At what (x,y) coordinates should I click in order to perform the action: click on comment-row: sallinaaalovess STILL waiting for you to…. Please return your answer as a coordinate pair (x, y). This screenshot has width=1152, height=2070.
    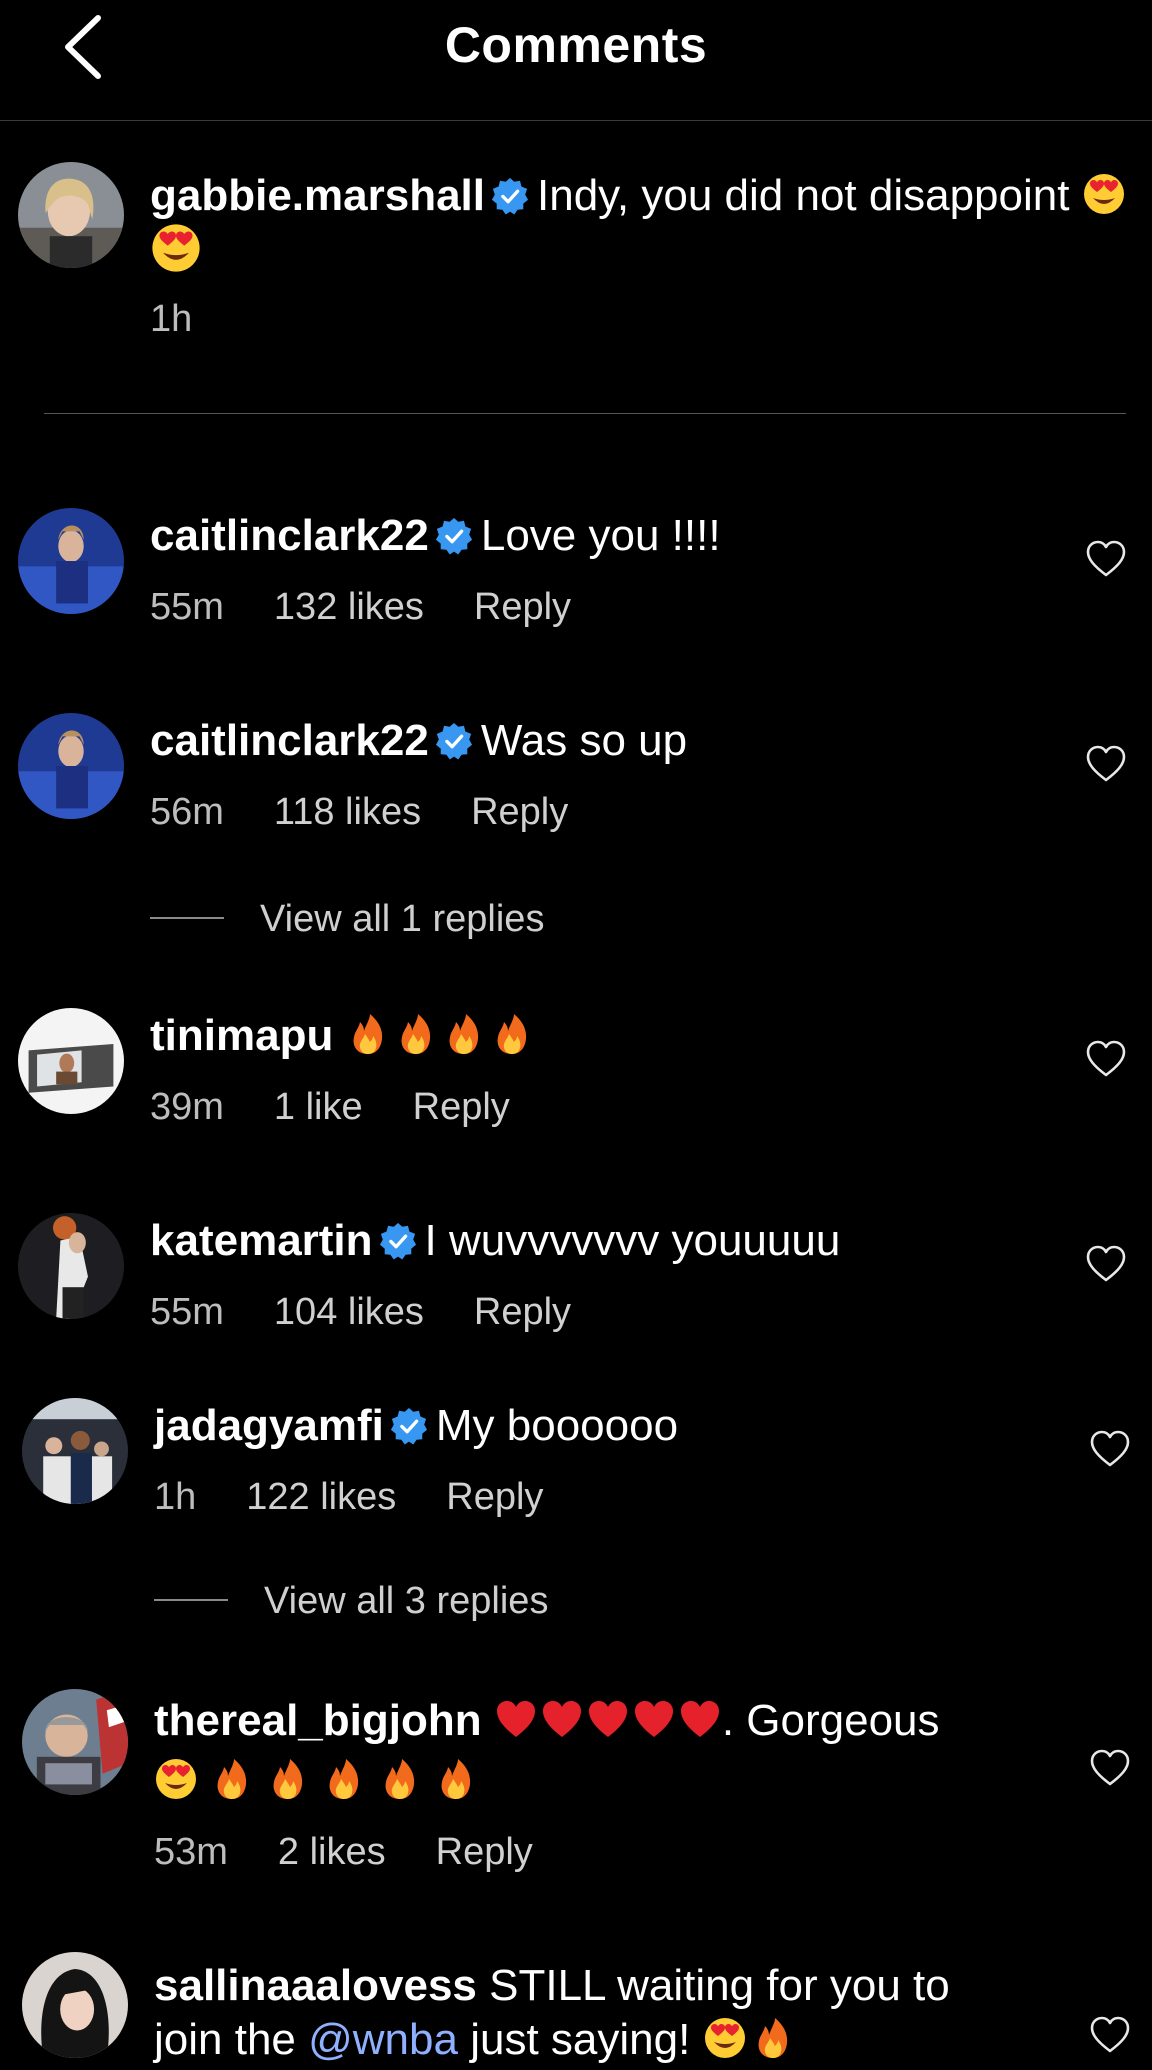
    Looking at the image, I should click on (576, 2007).